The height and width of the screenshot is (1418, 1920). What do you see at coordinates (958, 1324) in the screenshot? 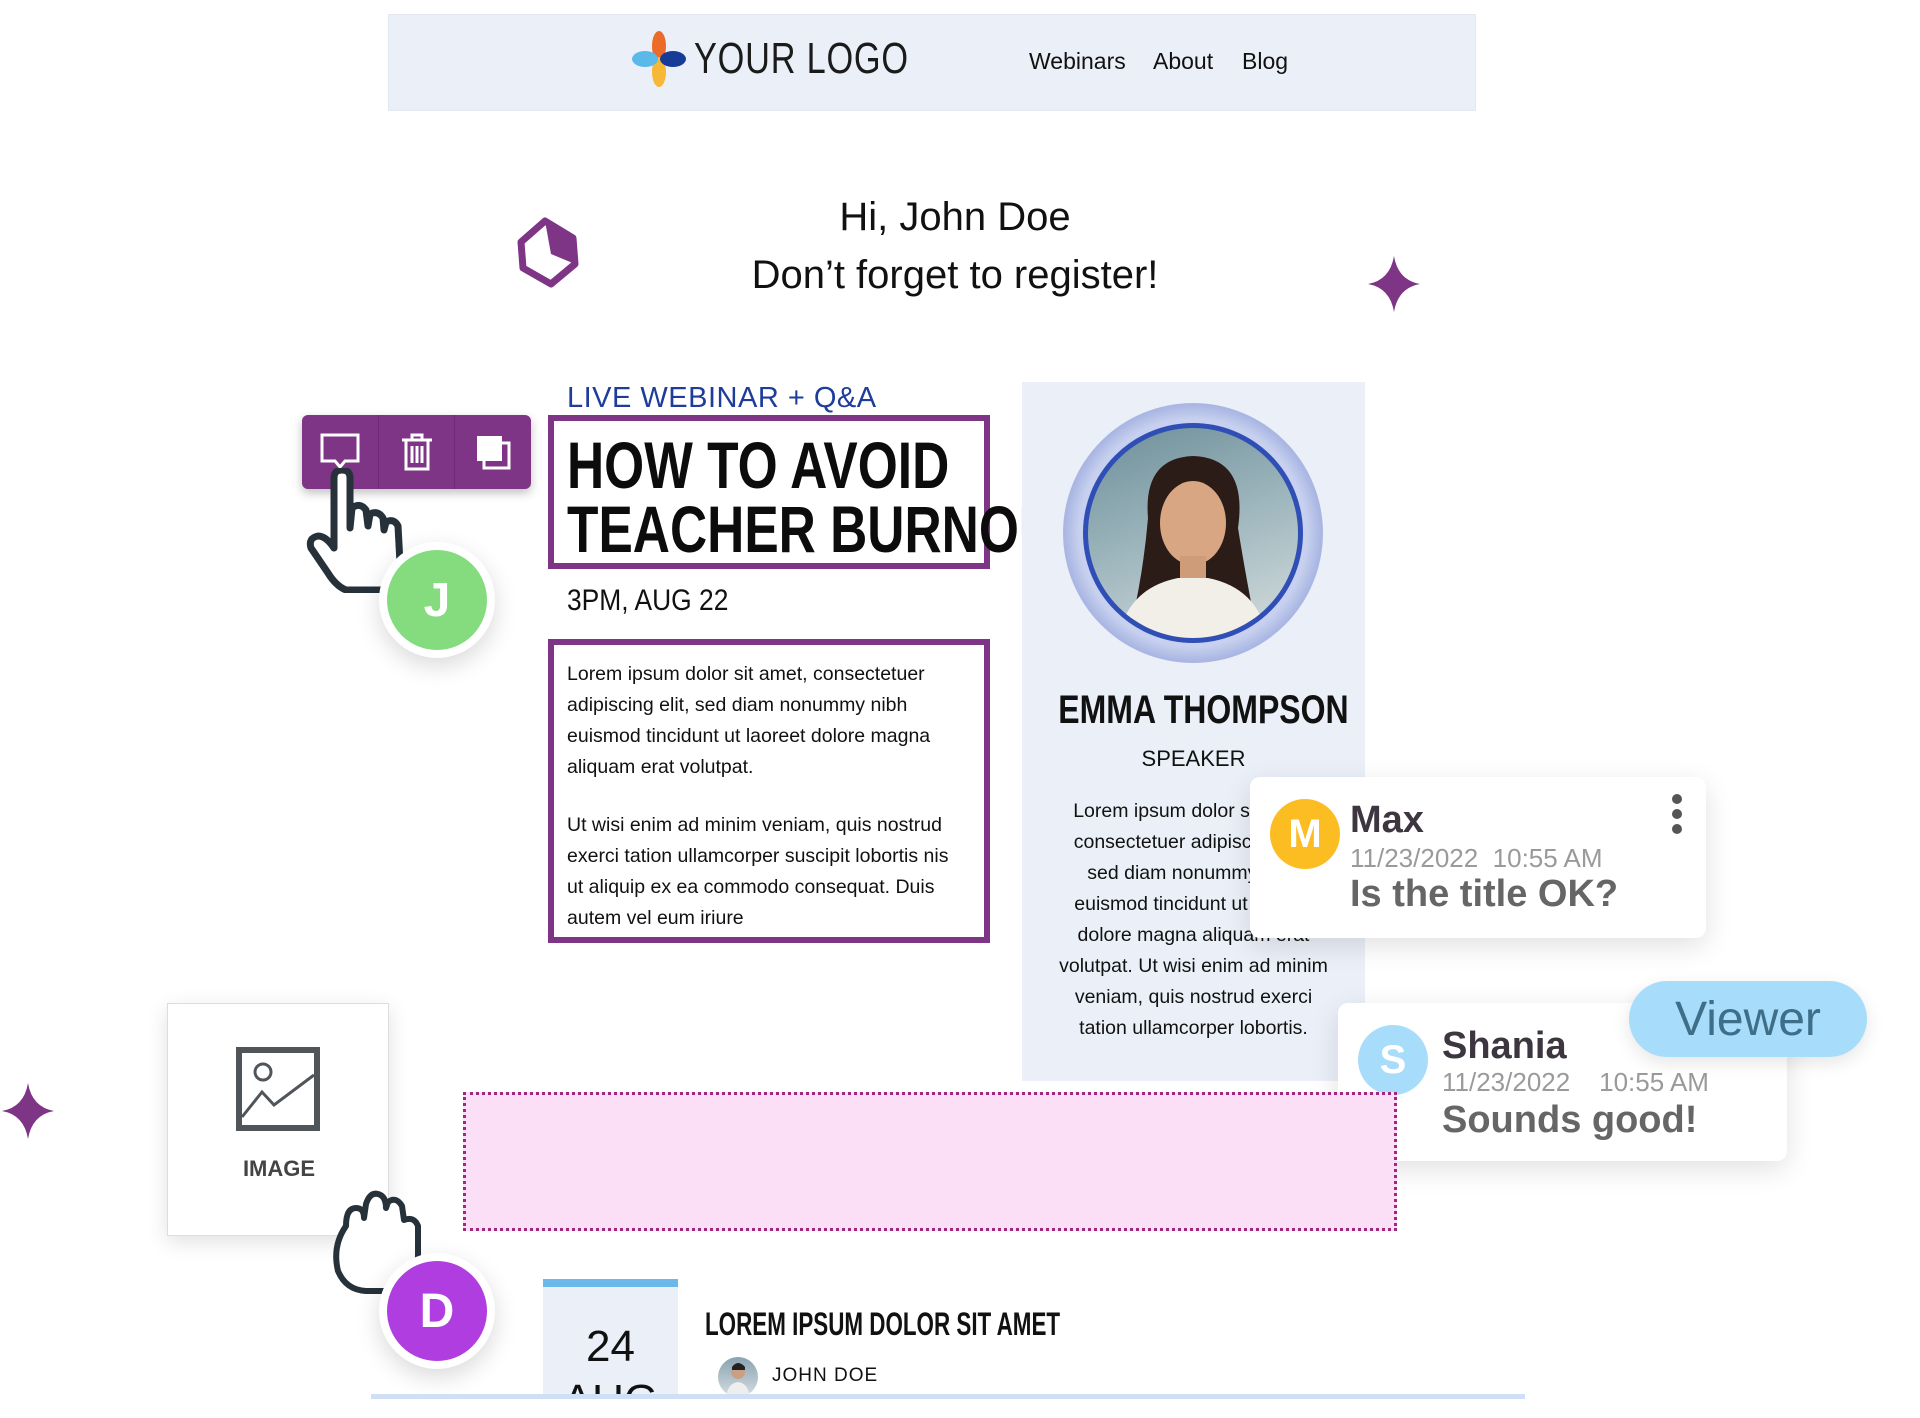
I see `event-title: LOREM IPSUM DOLOR SIT AMET` at bounding box center [958, 1324].